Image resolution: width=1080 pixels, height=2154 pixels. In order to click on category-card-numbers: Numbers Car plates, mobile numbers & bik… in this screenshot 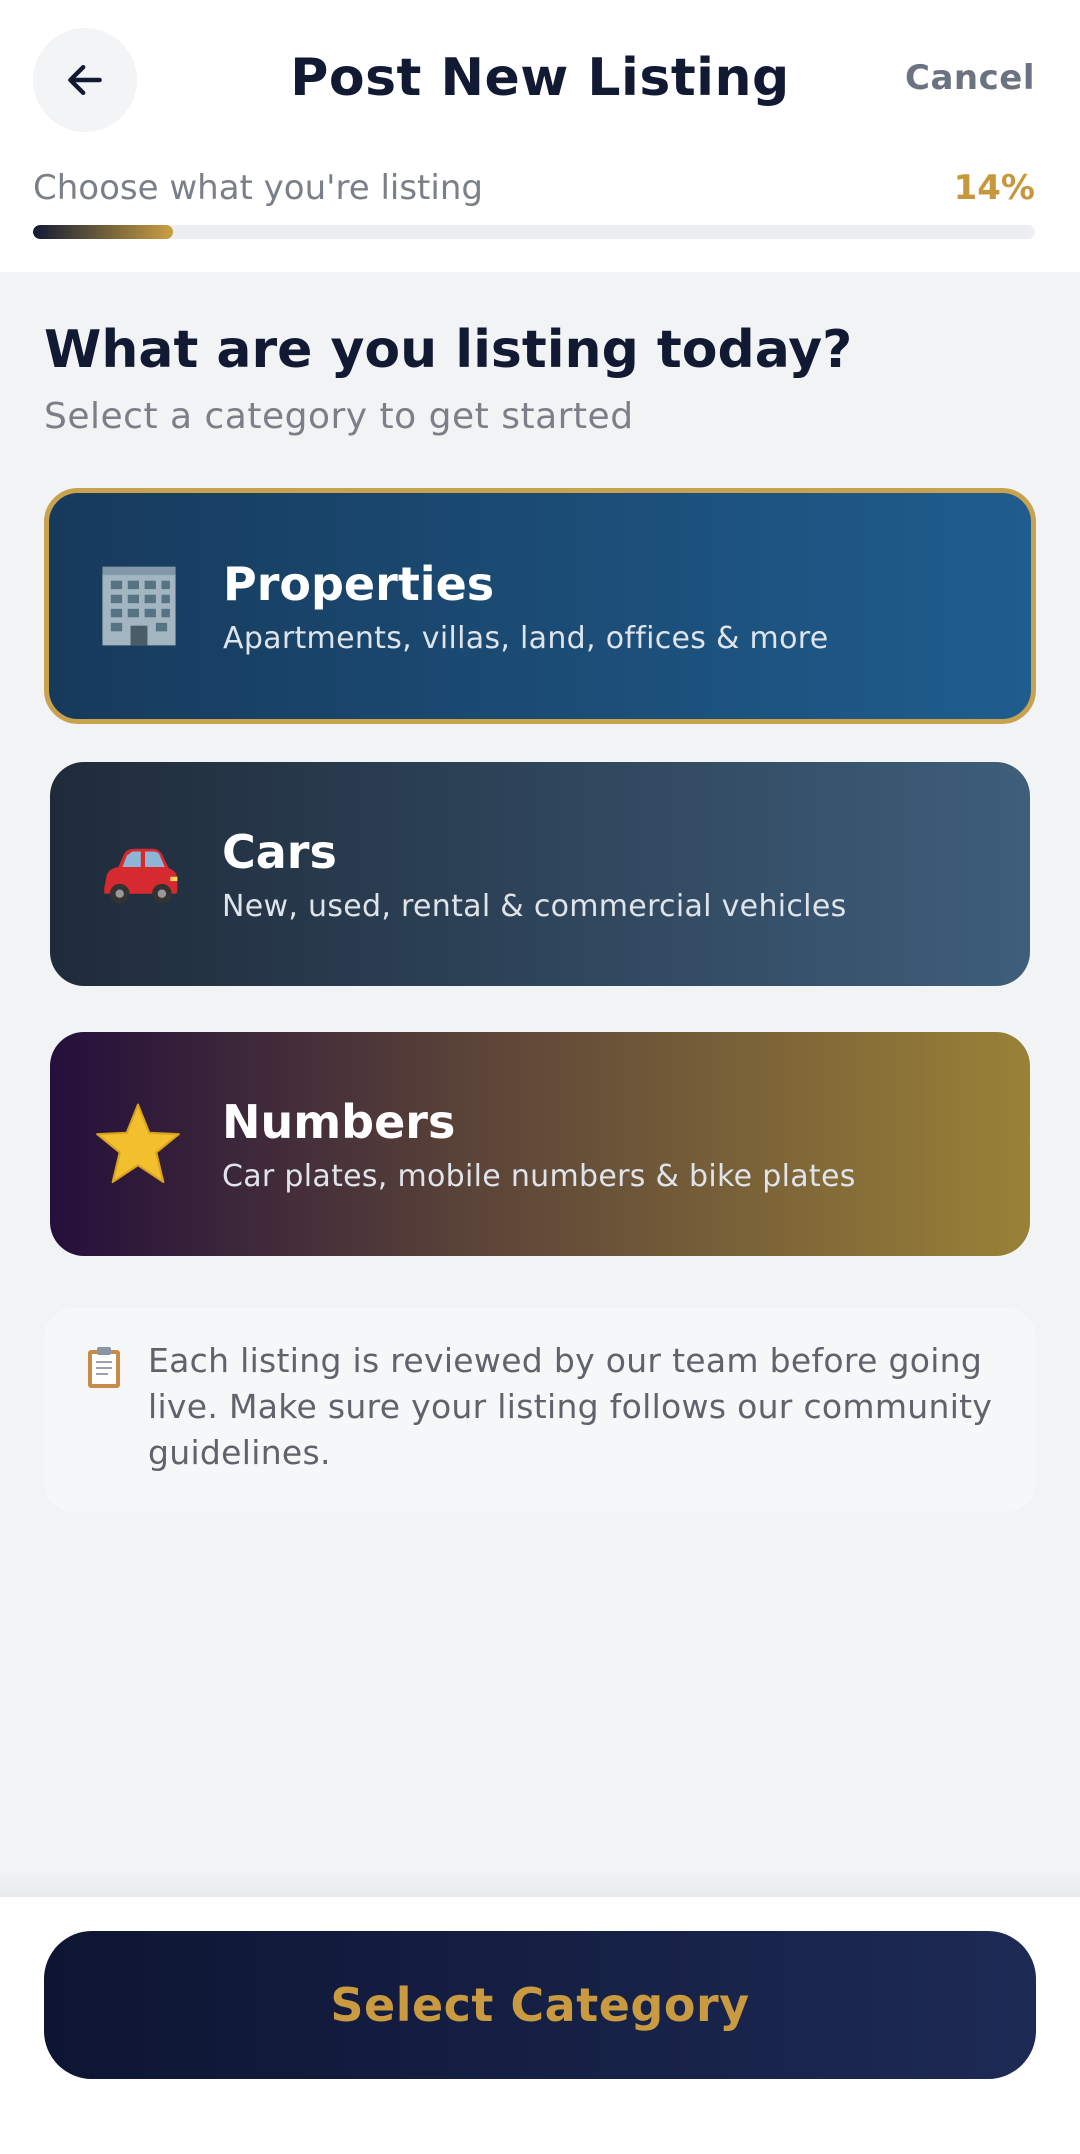, I will do `click(540, 1144)`.